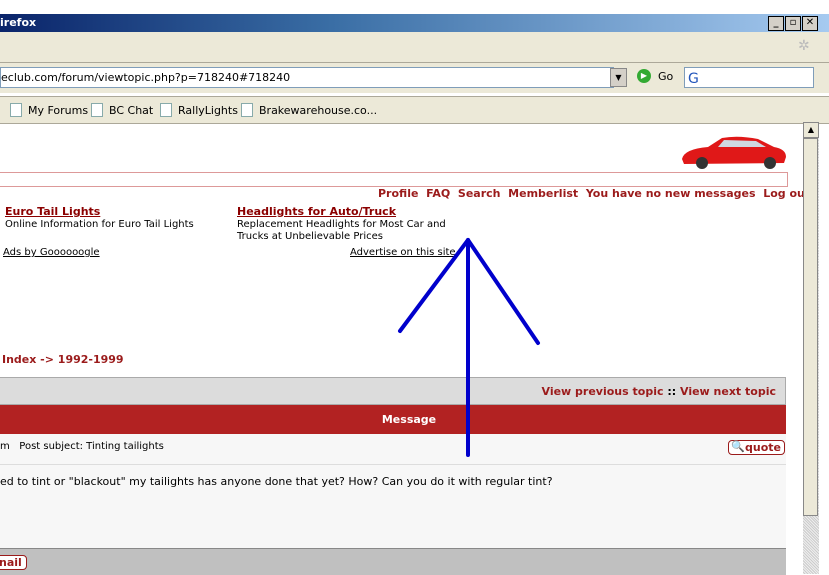  I want to click on minimize-button: _, so click(776, 23).